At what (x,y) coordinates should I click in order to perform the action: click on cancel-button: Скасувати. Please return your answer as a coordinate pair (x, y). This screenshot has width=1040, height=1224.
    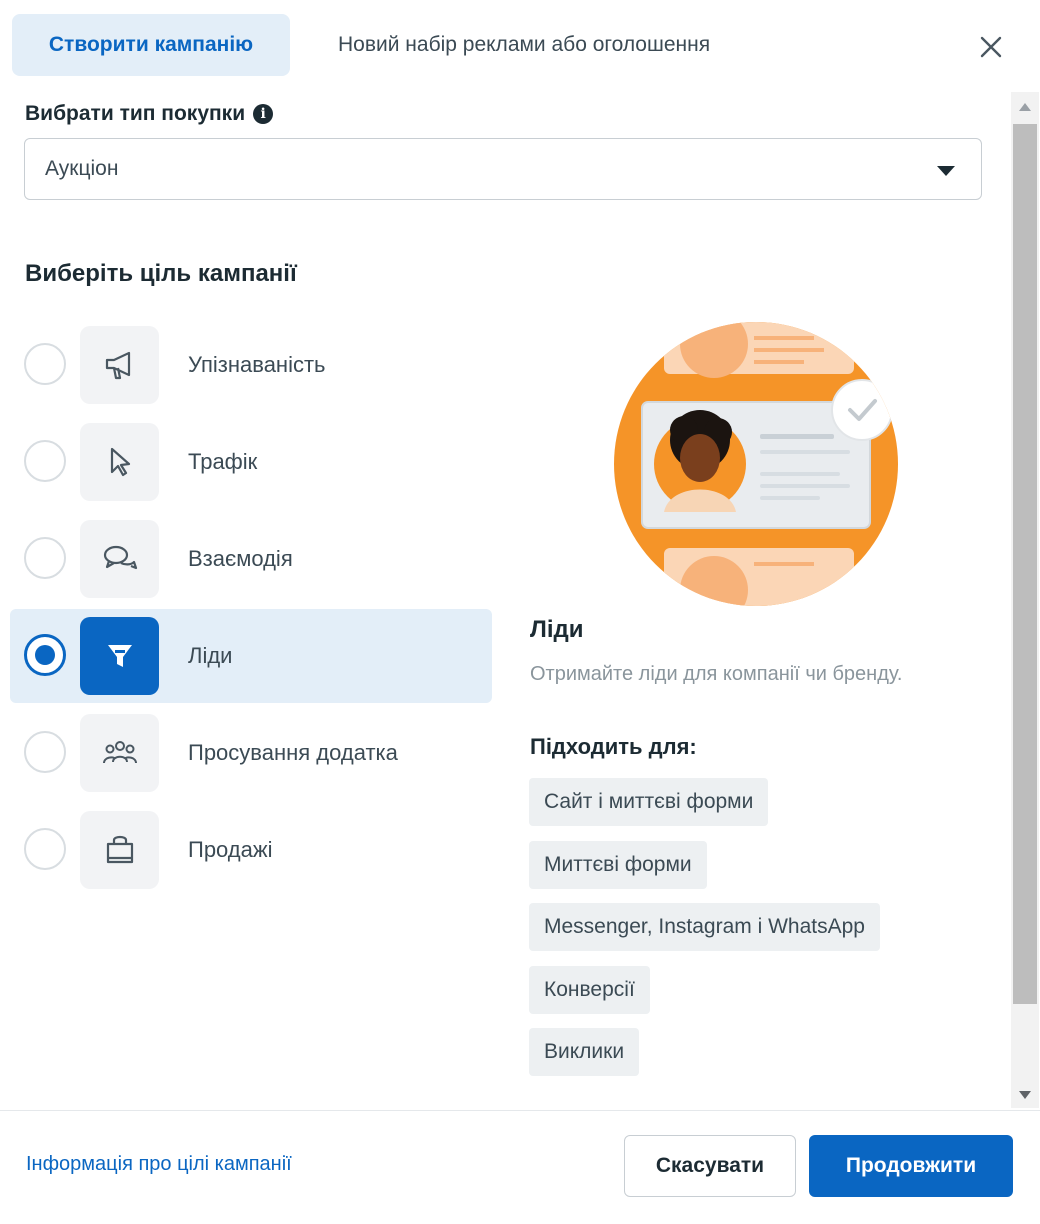
    Looking at the image, I should click on (710, 1166).